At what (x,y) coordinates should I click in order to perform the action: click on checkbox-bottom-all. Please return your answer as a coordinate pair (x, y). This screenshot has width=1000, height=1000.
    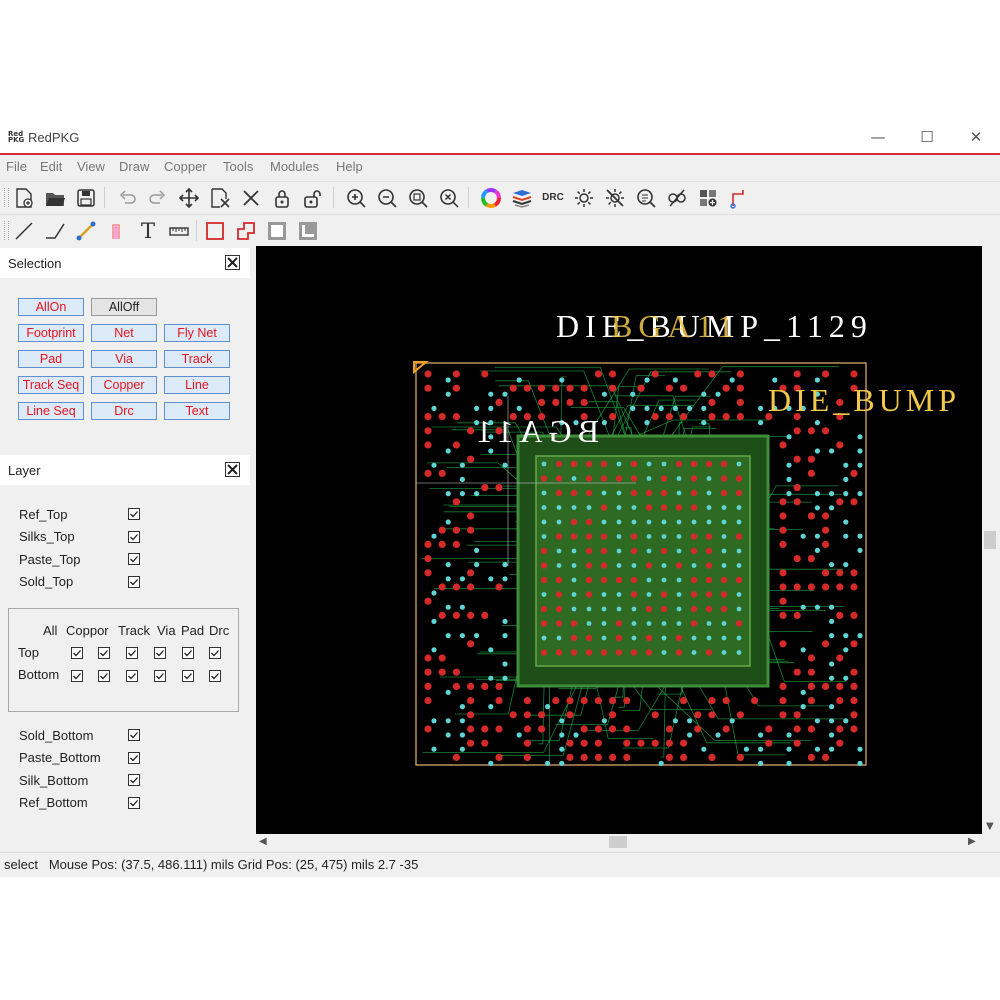
    Looking at the image, I should click on (77, 676).